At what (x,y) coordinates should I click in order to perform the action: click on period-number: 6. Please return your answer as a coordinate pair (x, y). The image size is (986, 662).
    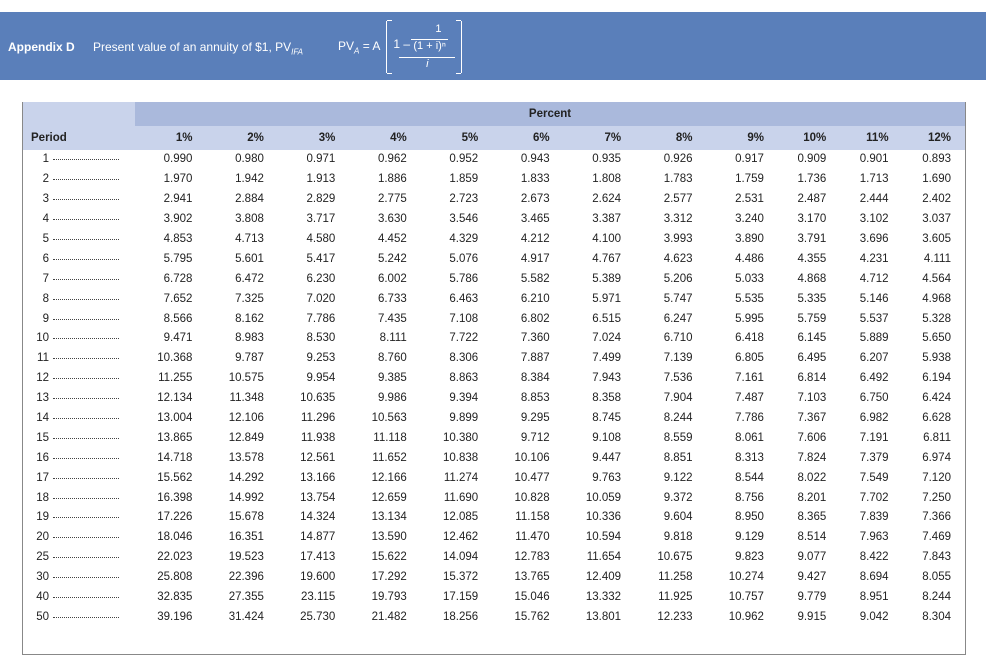
    Looking at the image, I should click on (45, 258).